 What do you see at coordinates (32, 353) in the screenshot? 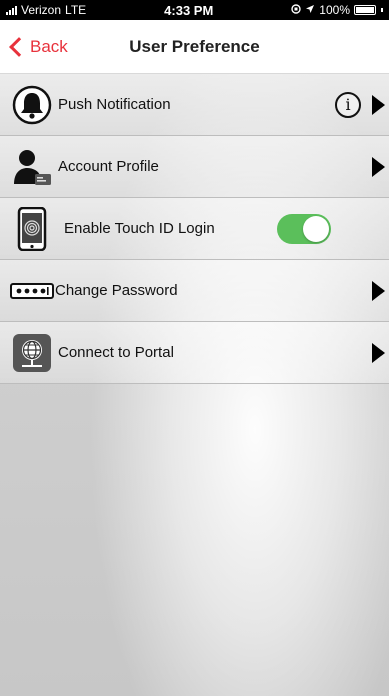
I see `globe-portal-icon` at bounding box center [32, 353].